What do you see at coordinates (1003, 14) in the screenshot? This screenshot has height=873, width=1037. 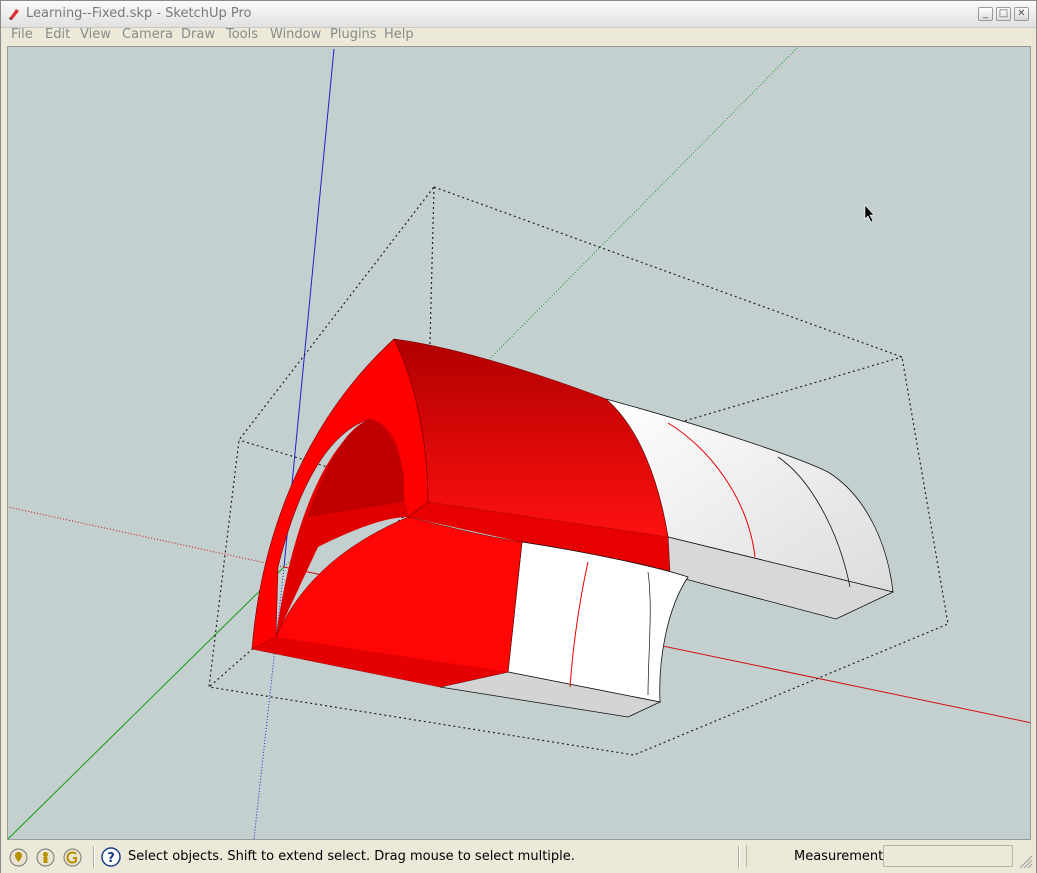 I see `maximize-icon: □` at bounding box center [1003, 14].